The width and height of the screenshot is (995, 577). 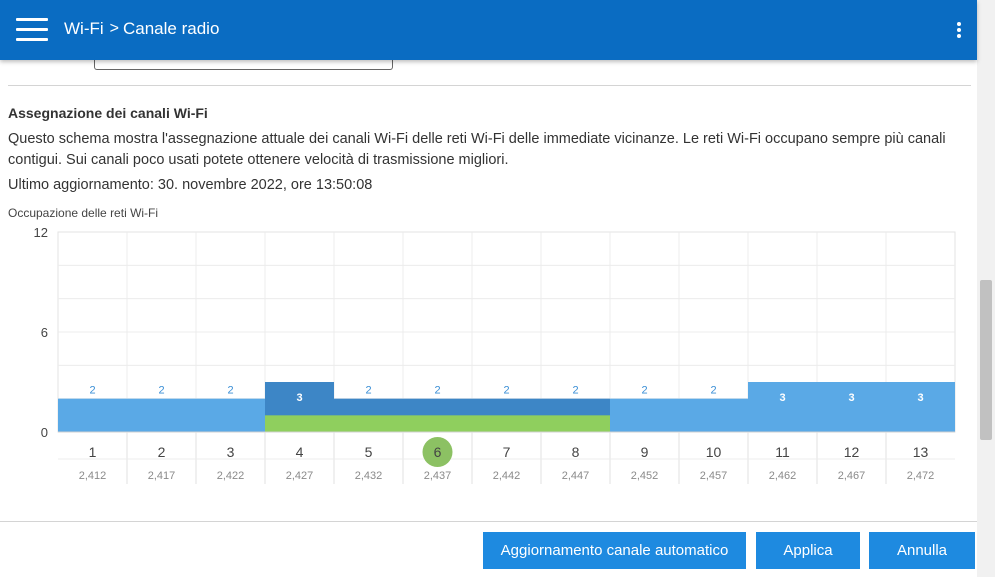 What do you see at coordinates (171, 28) in the screenshot?
I see `breadcrumb-current: Canale radio` at bounding box center [171, 28].